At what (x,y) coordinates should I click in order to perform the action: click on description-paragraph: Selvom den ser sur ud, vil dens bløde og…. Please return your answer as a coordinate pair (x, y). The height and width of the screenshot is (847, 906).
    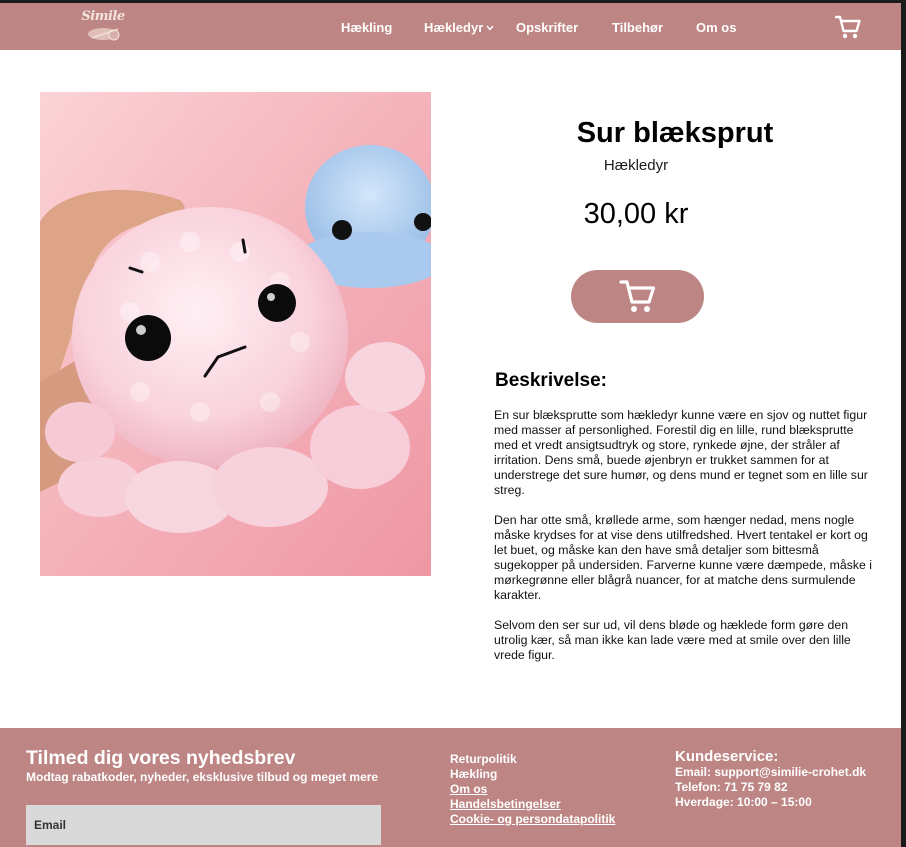
    Looking at the image, I should click on (672, 640).